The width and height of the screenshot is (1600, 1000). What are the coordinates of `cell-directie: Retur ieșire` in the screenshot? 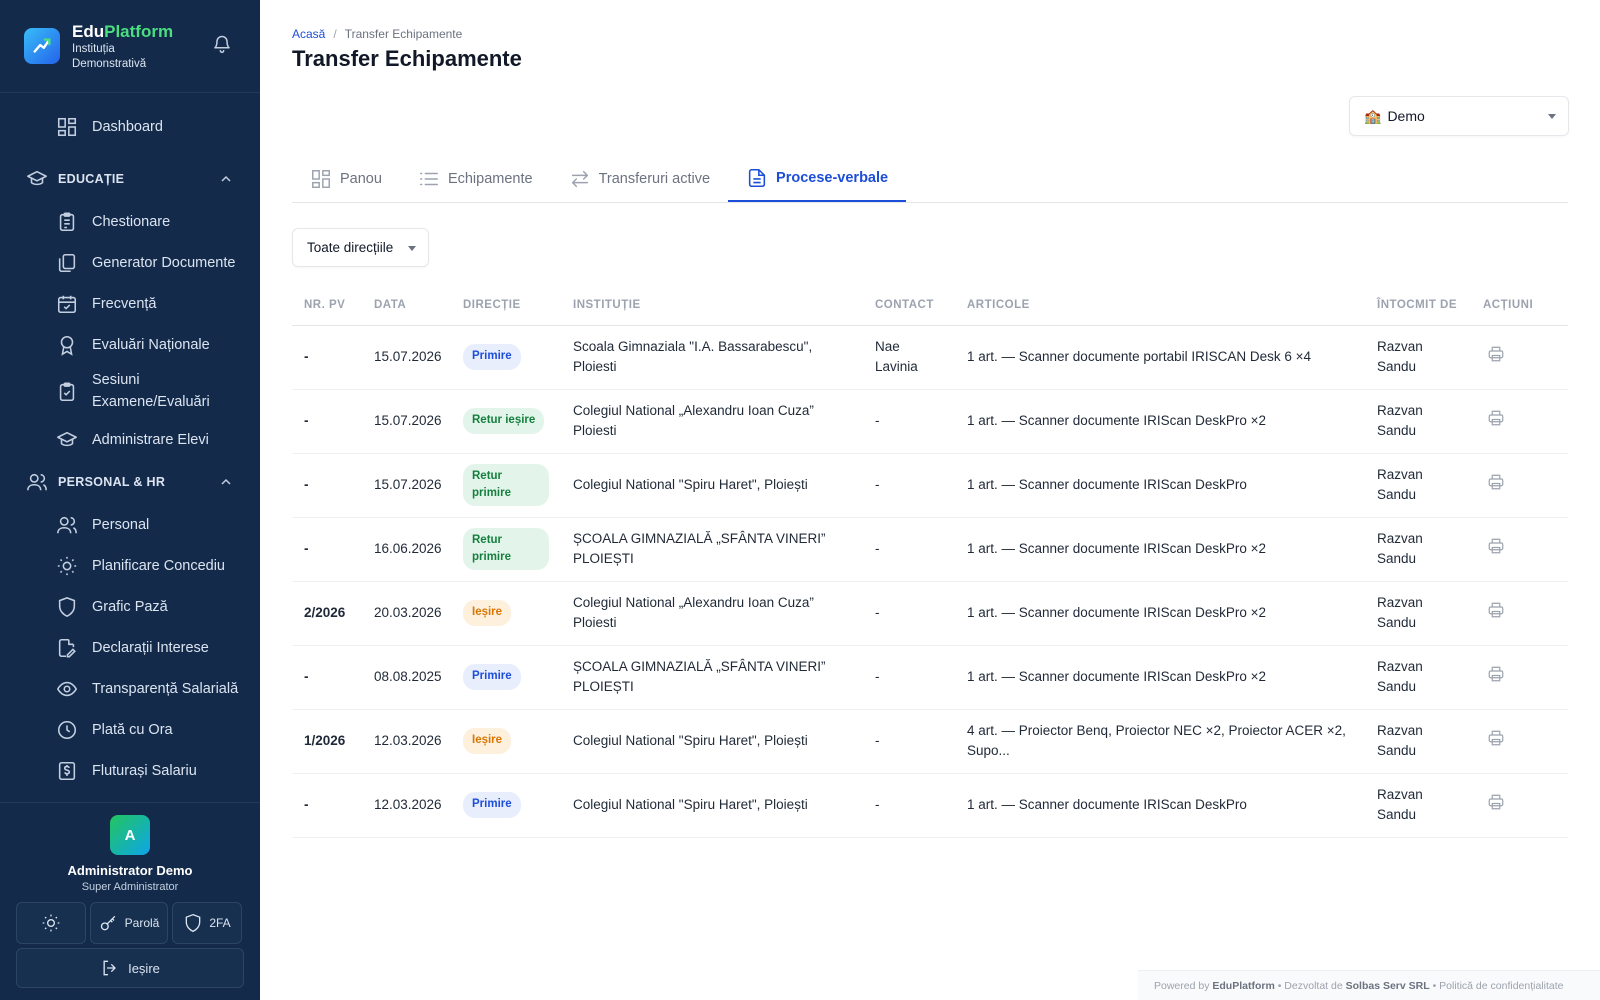 It's located at (506, 421).